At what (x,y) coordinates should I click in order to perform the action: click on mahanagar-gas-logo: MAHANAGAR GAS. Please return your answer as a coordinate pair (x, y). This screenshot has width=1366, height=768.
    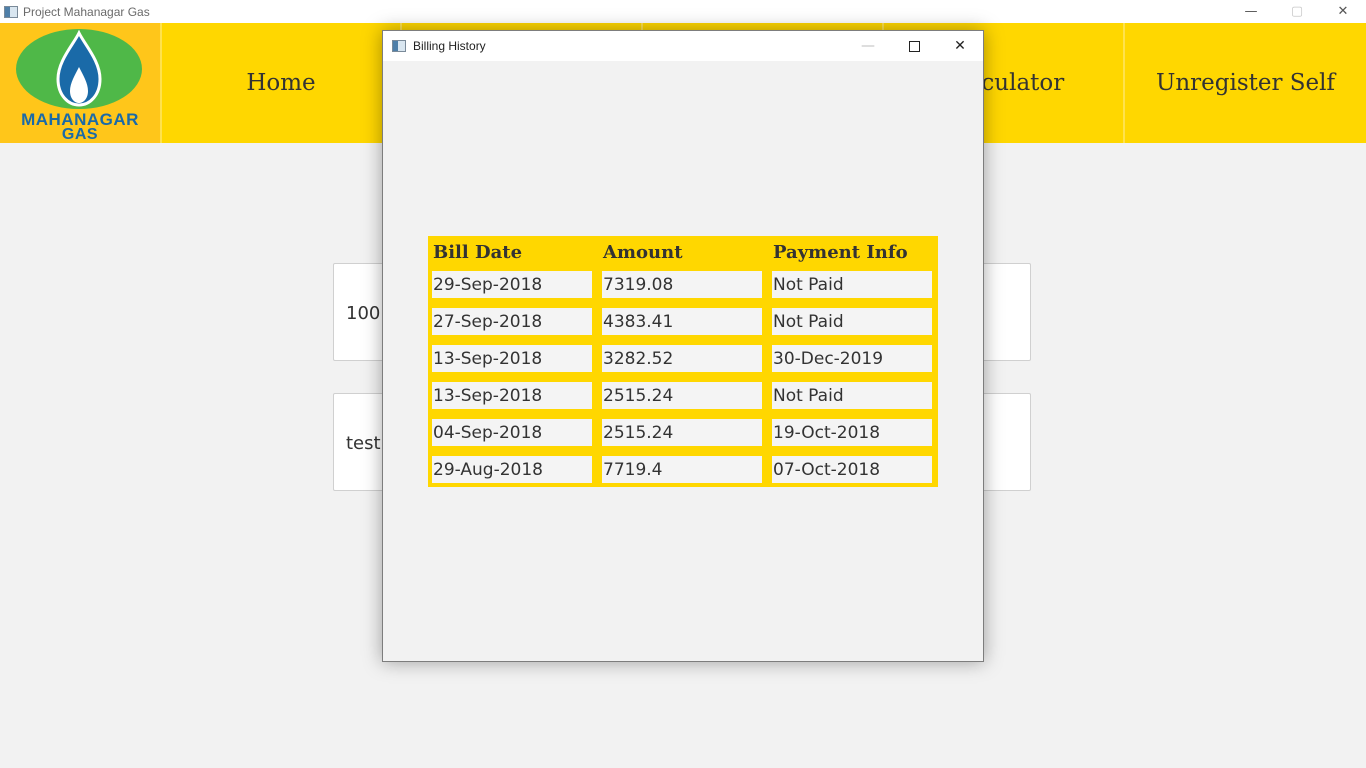
    Looking at the image, I should click on (80, 83).